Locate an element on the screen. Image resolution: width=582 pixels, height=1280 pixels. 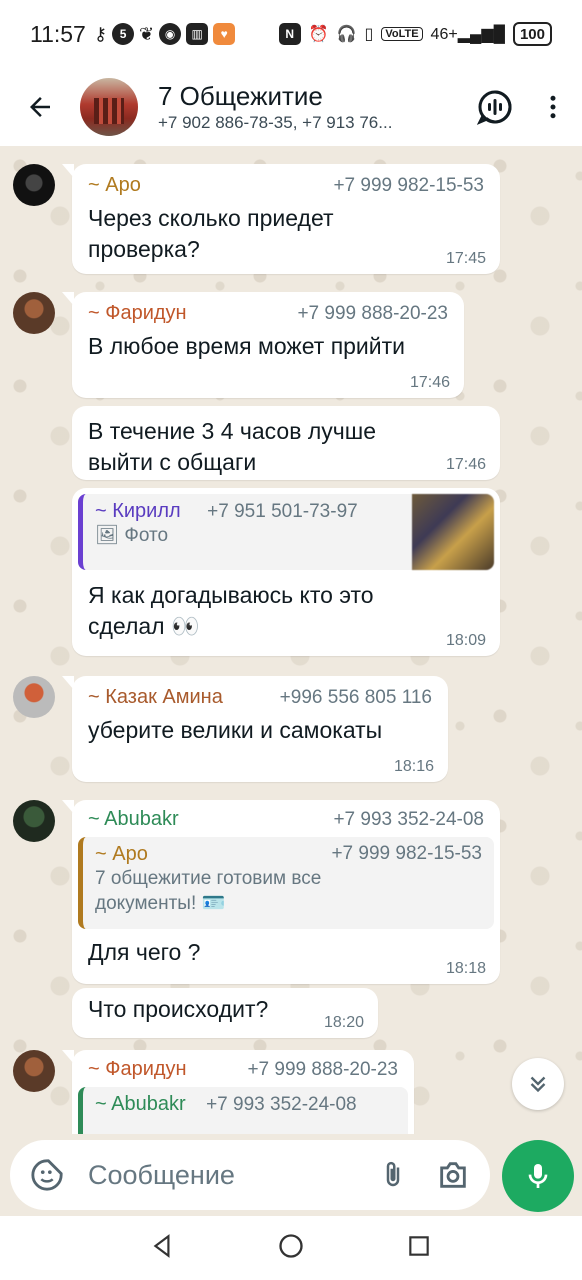
message-bubble: Что происходит? 18:20 is located at coordinates (225, 1013).